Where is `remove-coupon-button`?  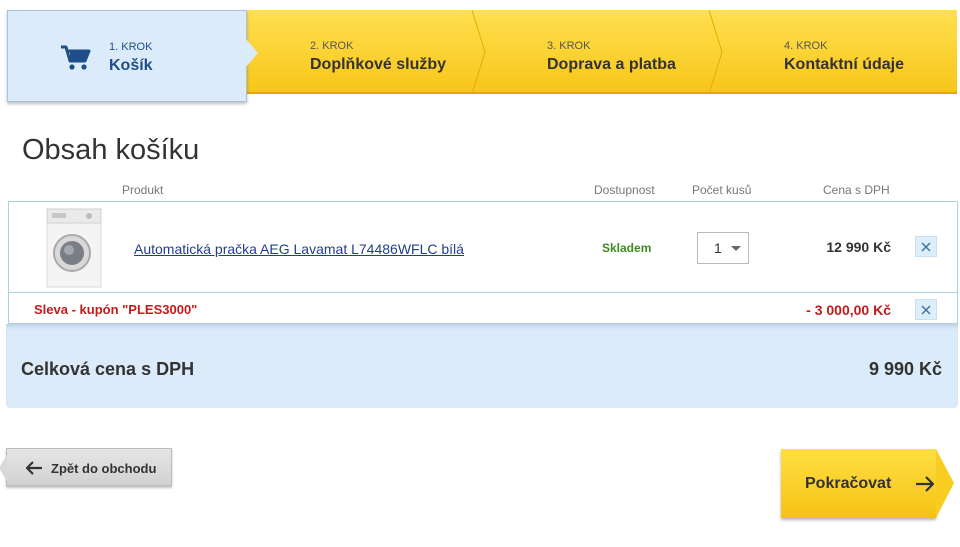 remove-coupon-button is located at coordinates (926, 309).